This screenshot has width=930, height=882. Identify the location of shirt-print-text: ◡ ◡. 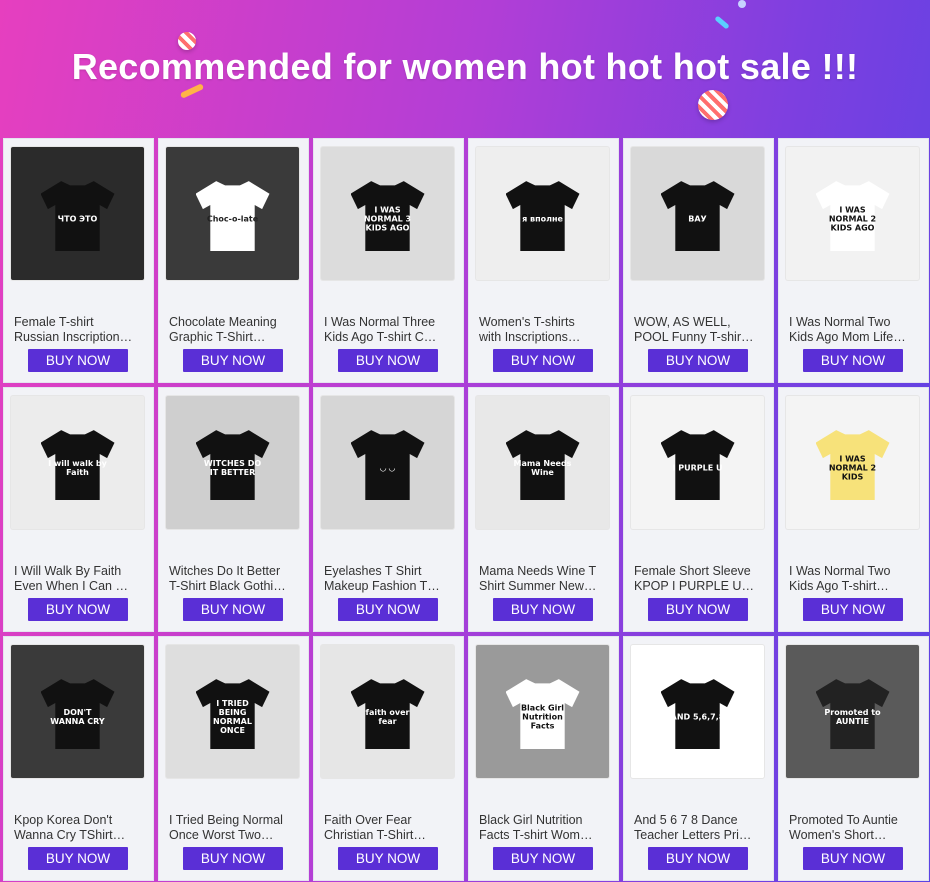
(387, 468).